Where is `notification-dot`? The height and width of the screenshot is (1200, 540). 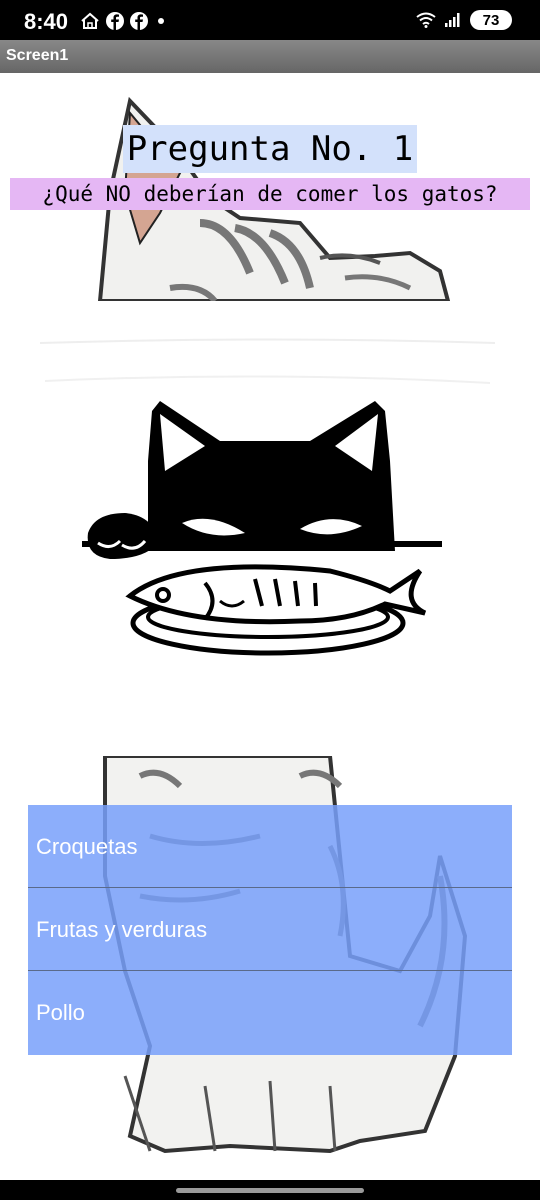 notification-dot is located at coordinates (161, 21).